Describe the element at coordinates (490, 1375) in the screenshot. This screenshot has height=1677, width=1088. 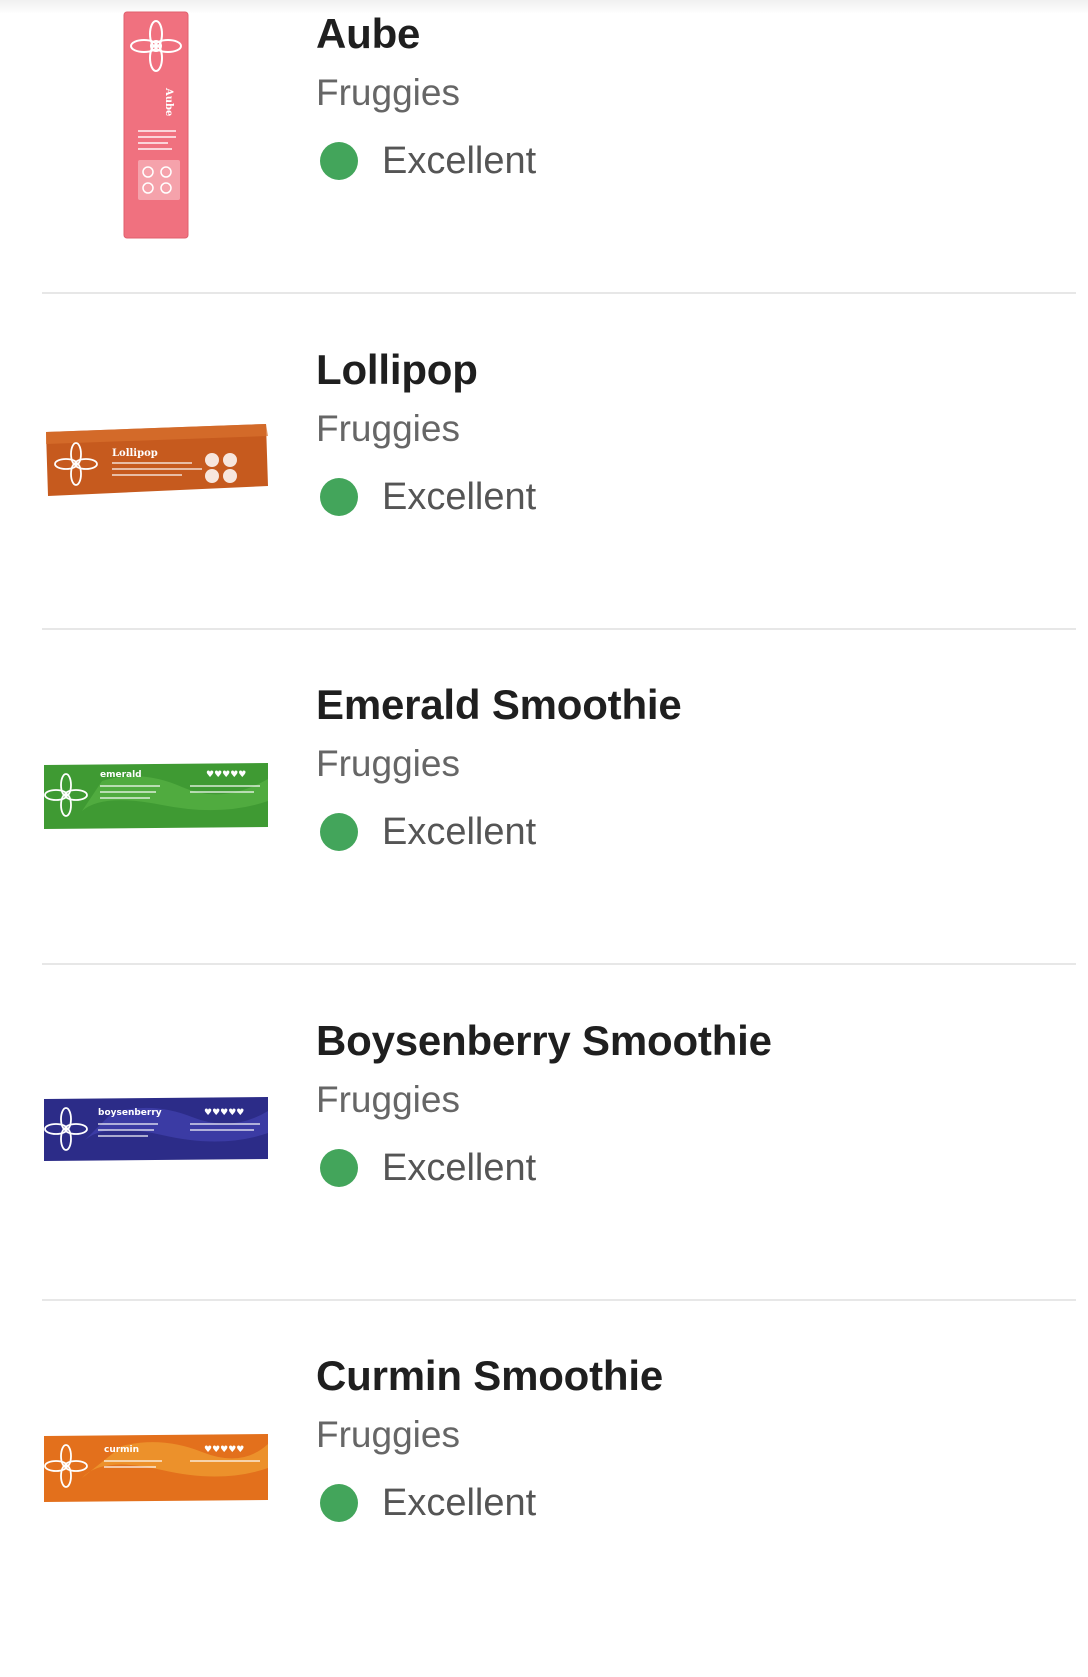
I see `product-name: Curmin Smoothie` at that location.